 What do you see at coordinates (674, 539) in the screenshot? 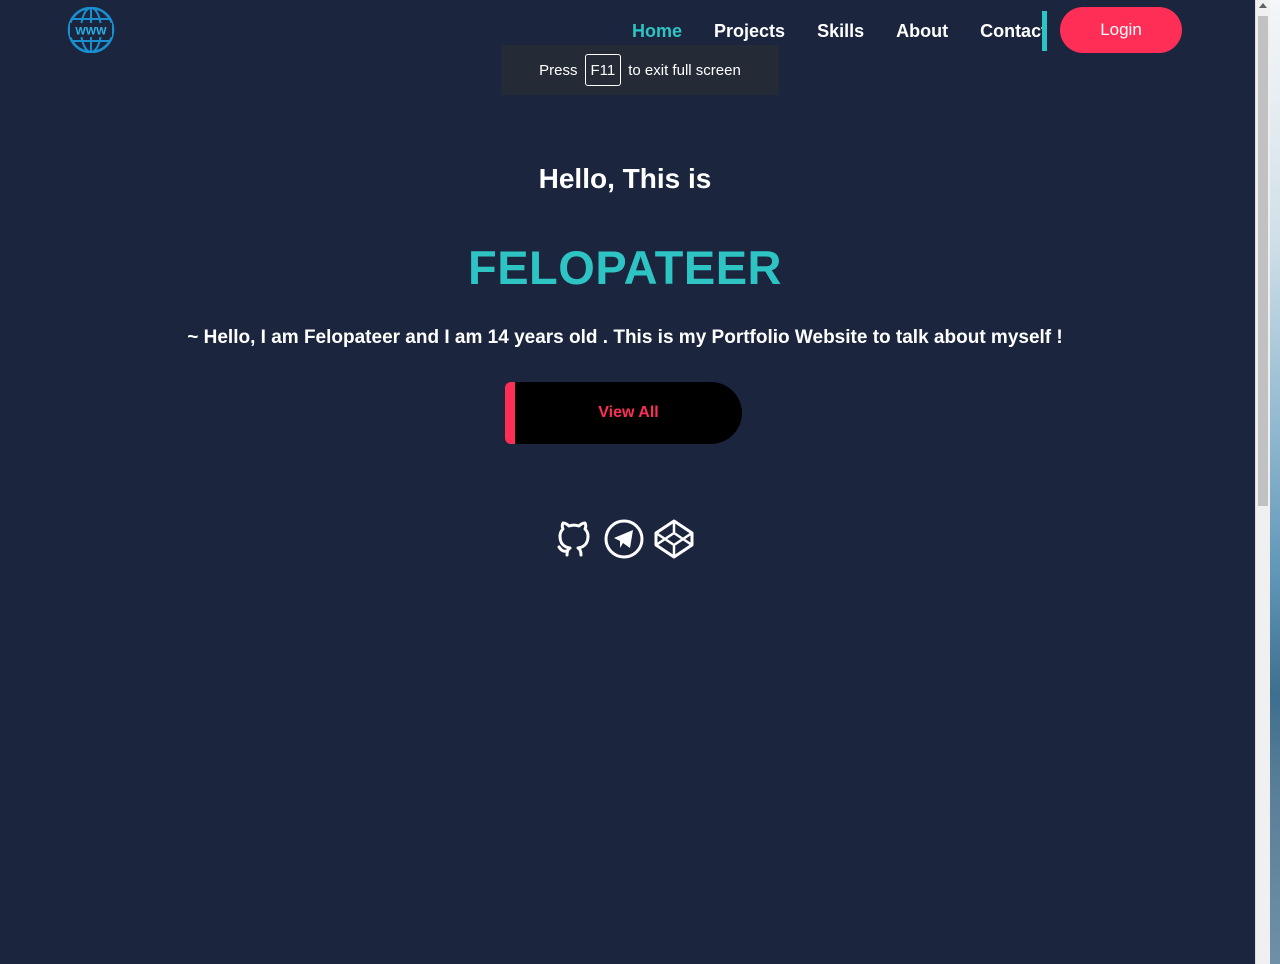
I see `codepen-icon` at bounding box center [674, 539].